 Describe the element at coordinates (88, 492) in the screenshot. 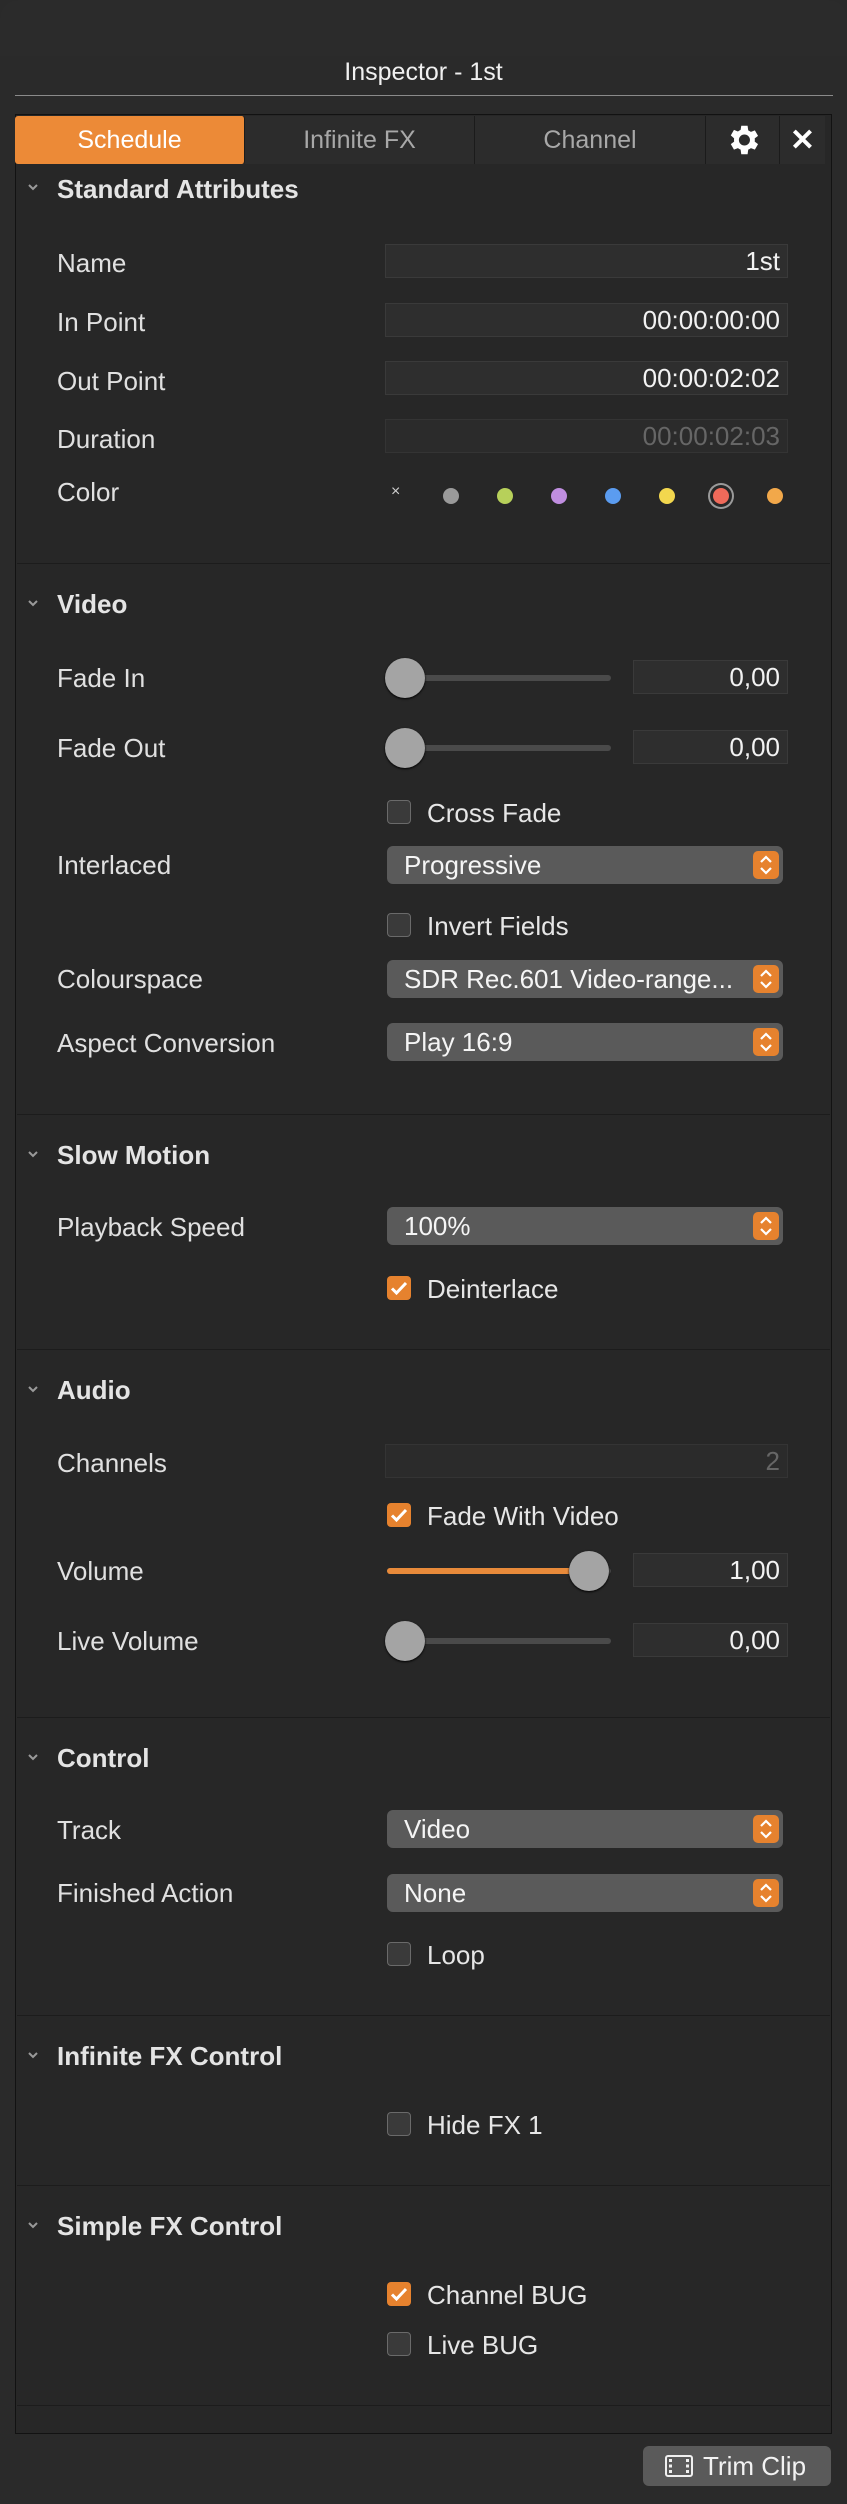

I see `color-label: Color` at that location.